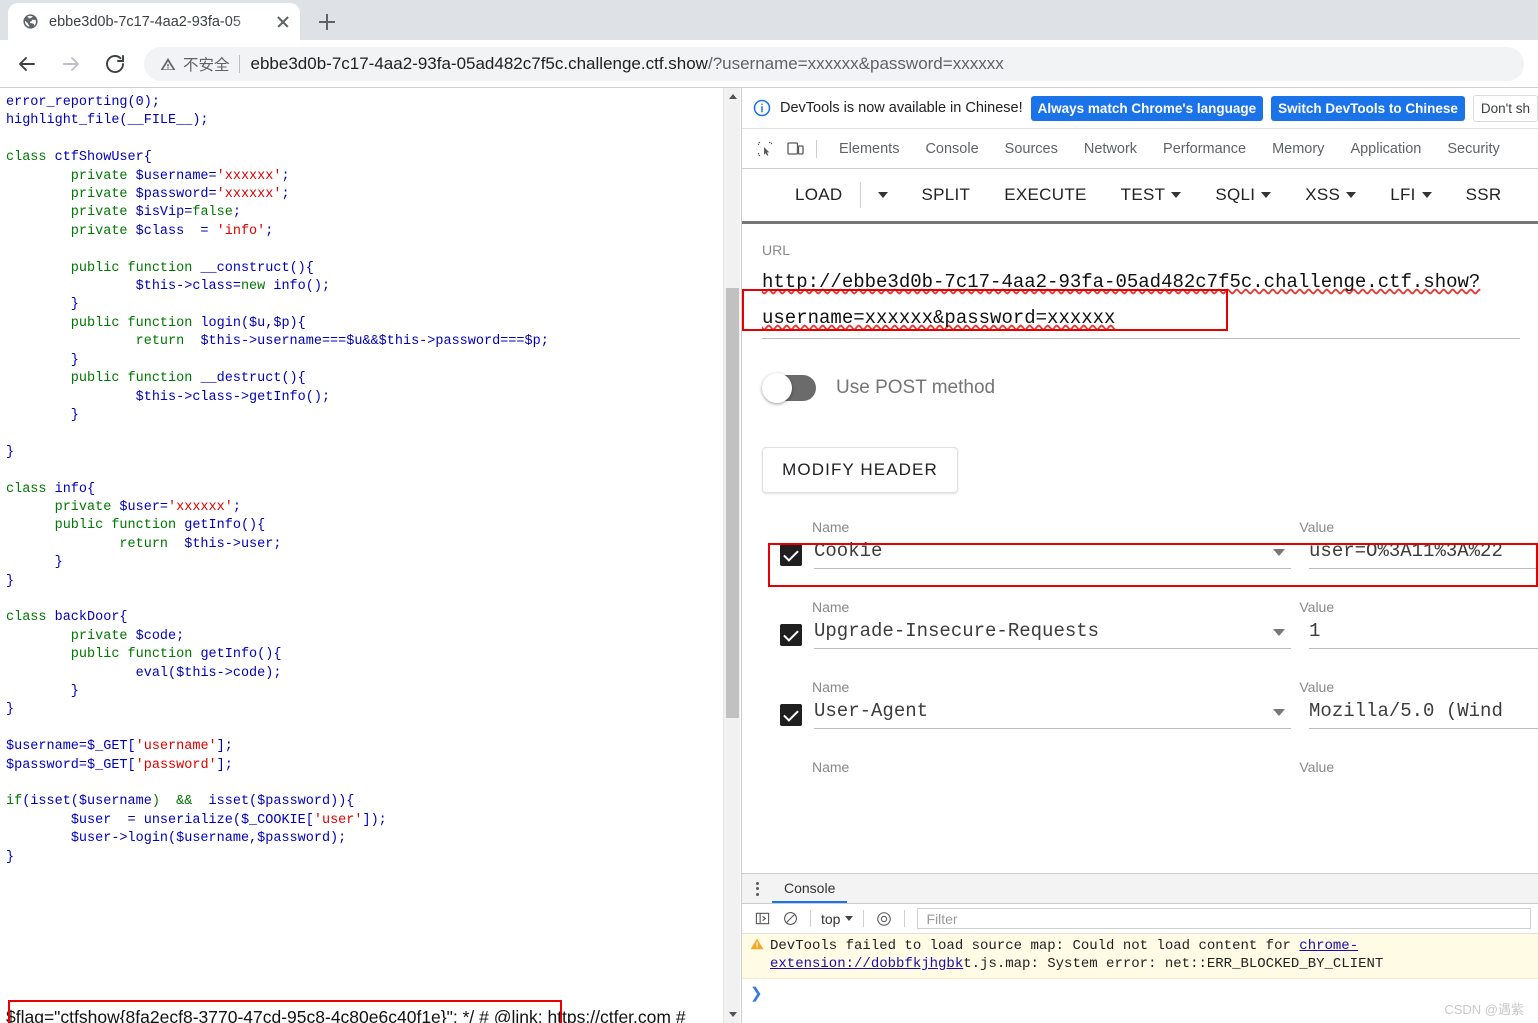 The image size is (1538, 1023). Describe the element at coordinates (884, 919) in the screenshot. I see `live-expression-eye-icon` at that location.